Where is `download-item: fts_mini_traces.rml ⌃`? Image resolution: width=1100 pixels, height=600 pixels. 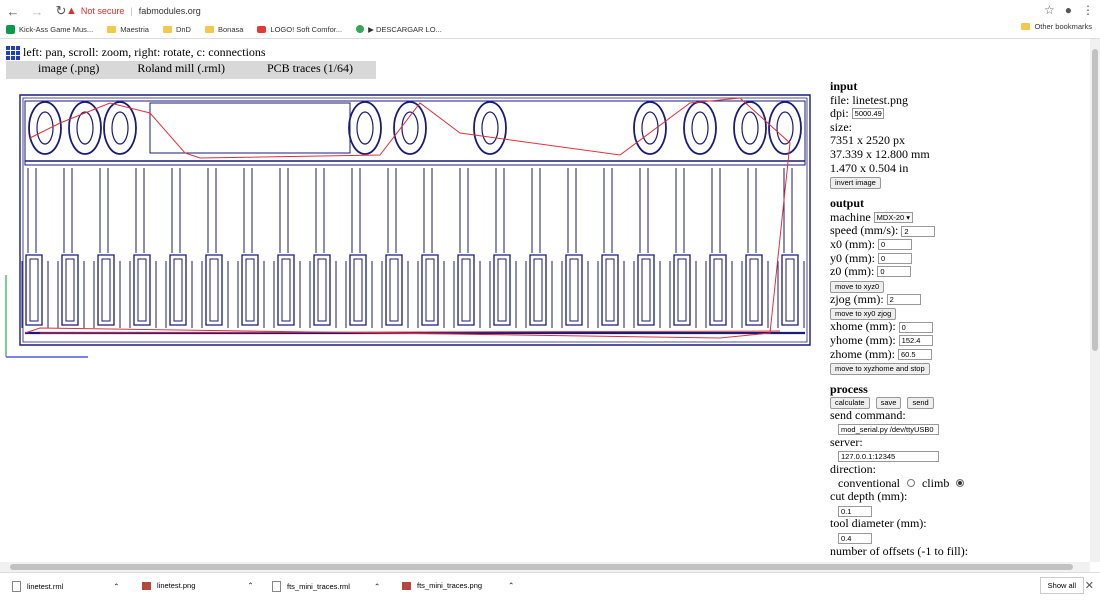
download-item: fts_mini_traces.rml ⌃ is located at coordinates (326, 586).